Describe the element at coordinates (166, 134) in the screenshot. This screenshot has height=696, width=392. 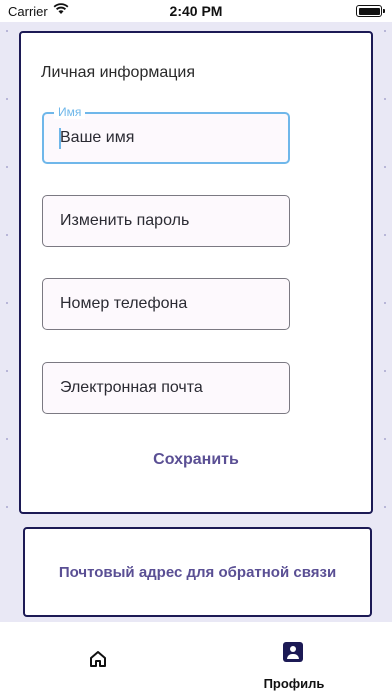
I see `name-field: Имя Ваше имя` at that location.